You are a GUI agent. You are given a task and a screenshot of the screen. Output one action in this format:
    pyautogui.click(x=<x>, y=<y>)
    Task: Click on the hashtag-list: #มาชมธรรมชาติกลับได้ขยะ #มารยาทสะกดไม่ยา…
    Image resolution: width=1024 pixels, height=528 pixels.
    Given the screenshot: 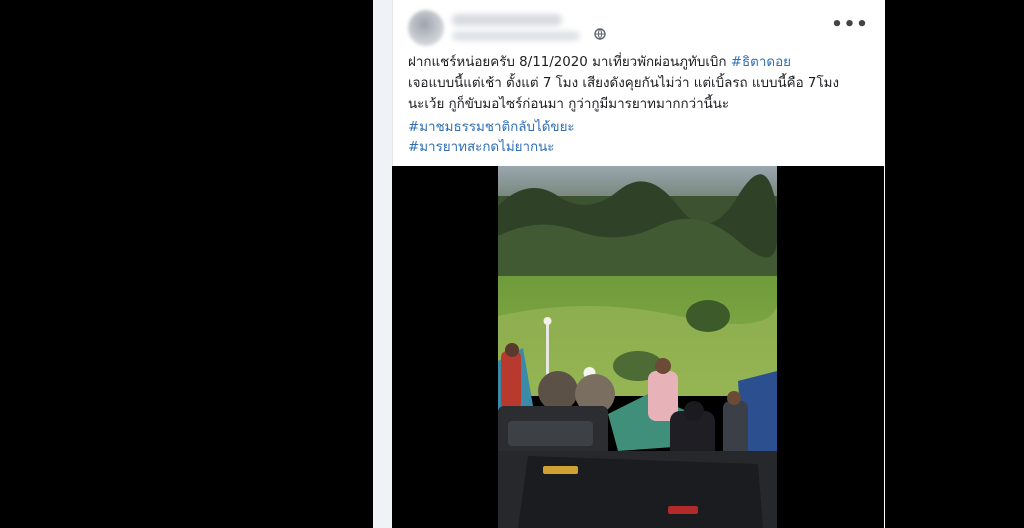 What is the action you would take?
    pyautogui.click(x=491, y=138)
    